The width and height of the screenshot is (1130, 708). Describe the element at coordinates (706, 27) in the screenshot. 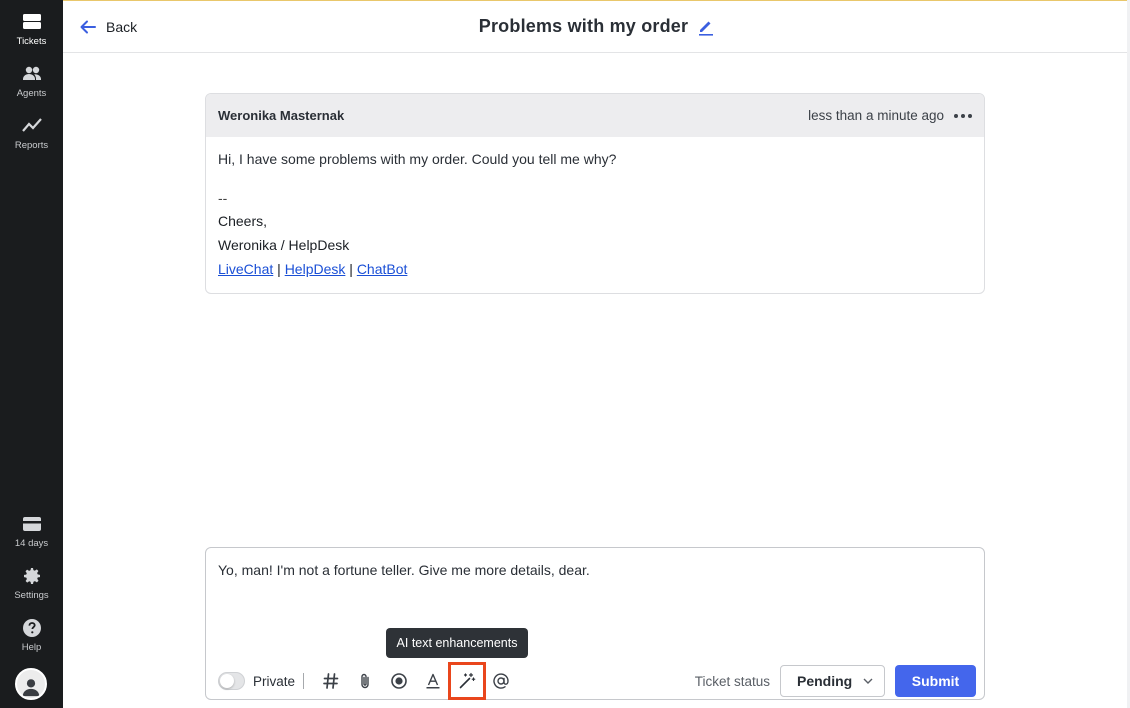

I see `pencil-icon` at that location.